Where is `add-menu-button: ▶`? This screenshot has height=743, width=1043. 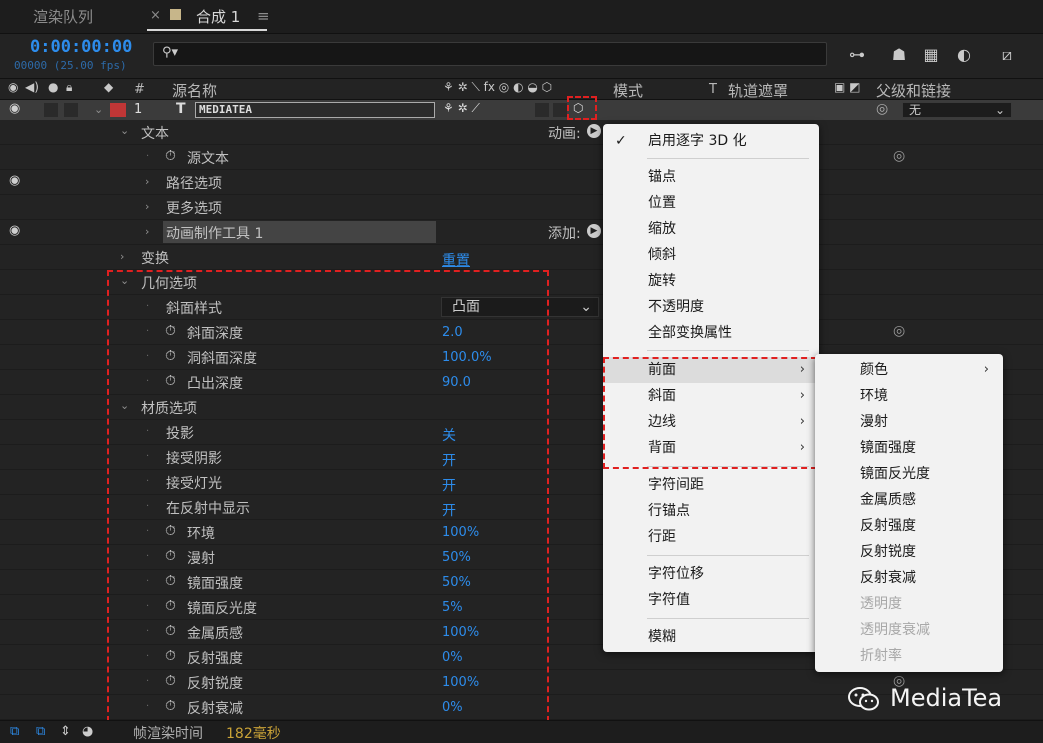
add-menu-button: ▶ is located at coordinates (594, 231).